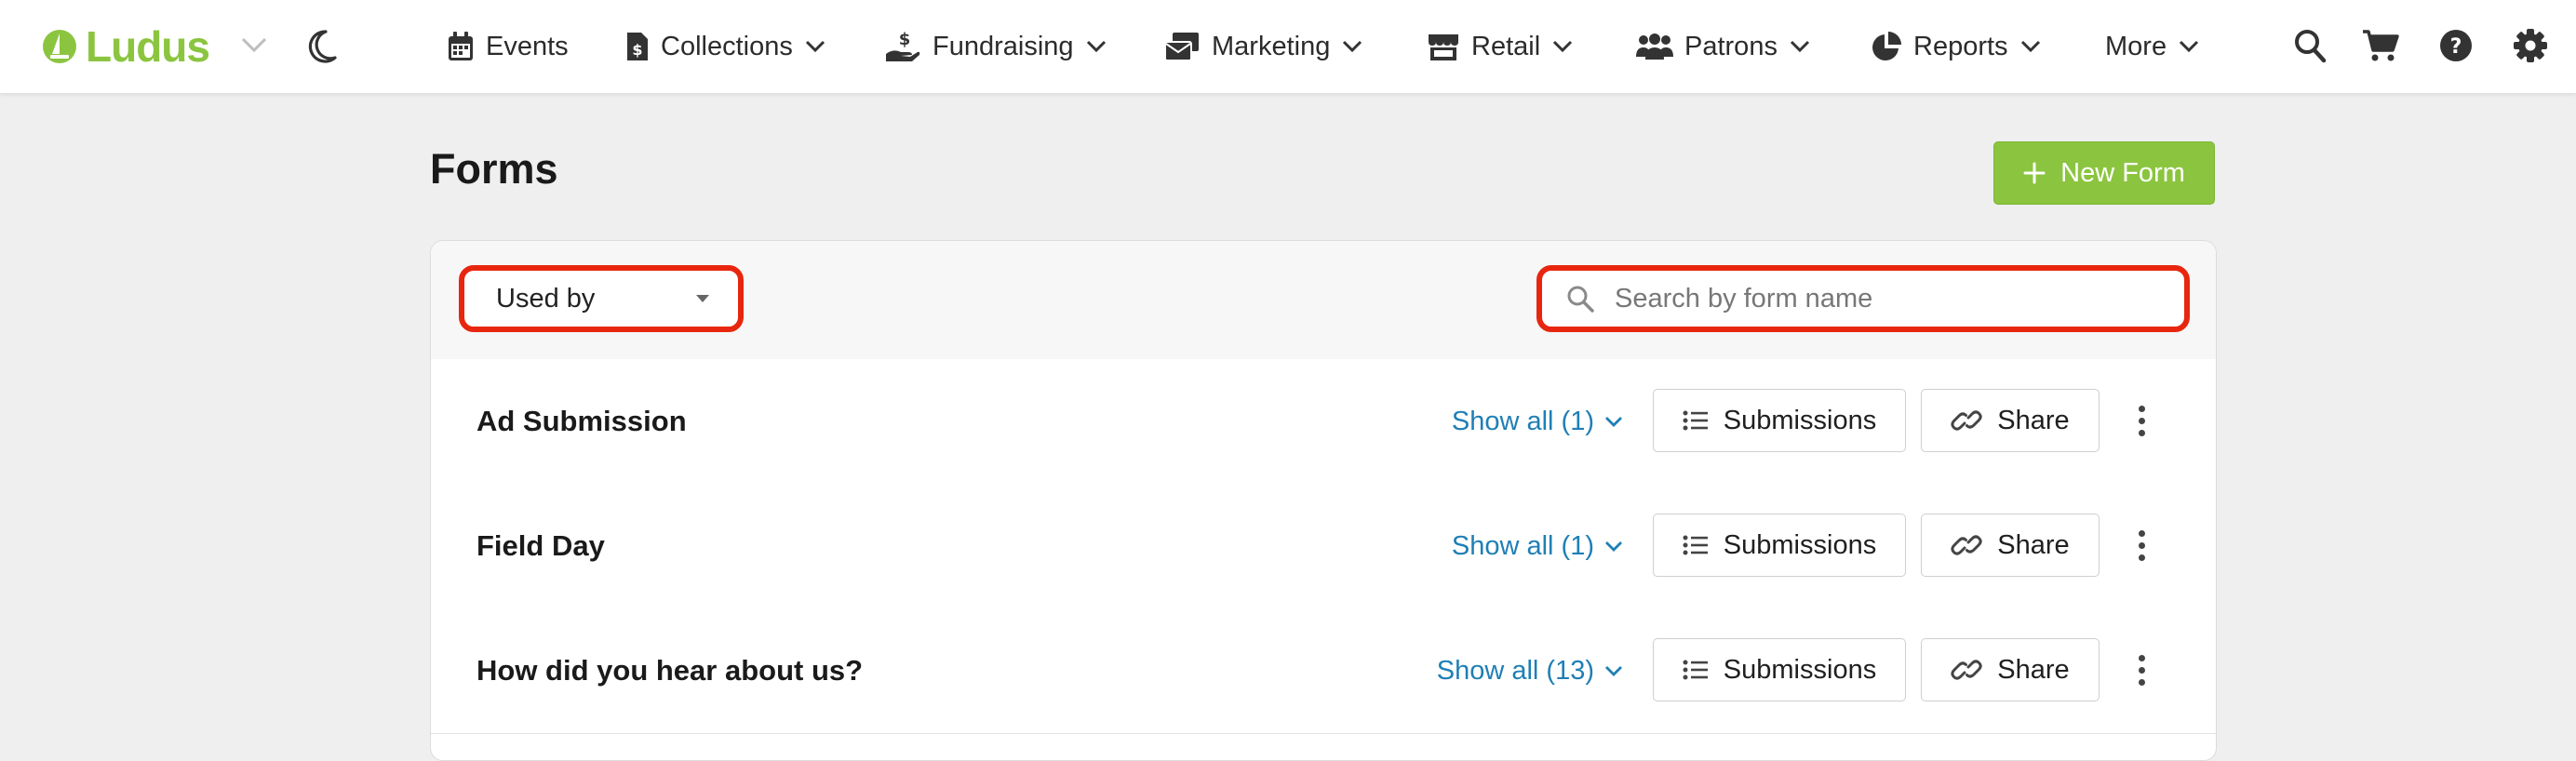 The width and height of the screenshot is (2576, 761). What do you see at coordinates (2122, 172) in the screenshot?
I see `new-form-label: New Form` at bounding box center [2122, 172].